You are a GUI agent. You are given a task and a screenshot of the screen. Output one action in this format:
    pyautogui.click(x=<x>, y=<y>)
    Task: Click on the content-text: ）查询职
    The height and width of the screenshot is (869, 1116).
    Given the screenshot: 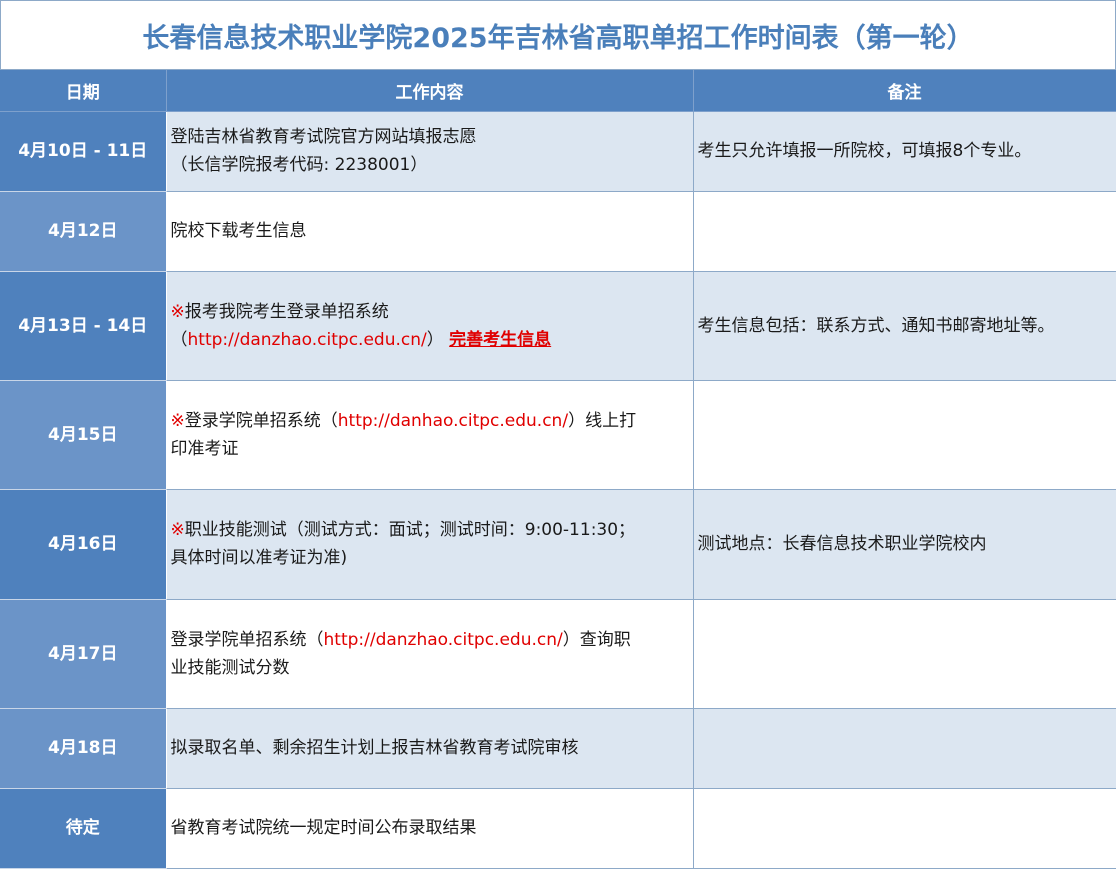 What is the action you would take?
    pyautogui.click(x=596, y=639)
    